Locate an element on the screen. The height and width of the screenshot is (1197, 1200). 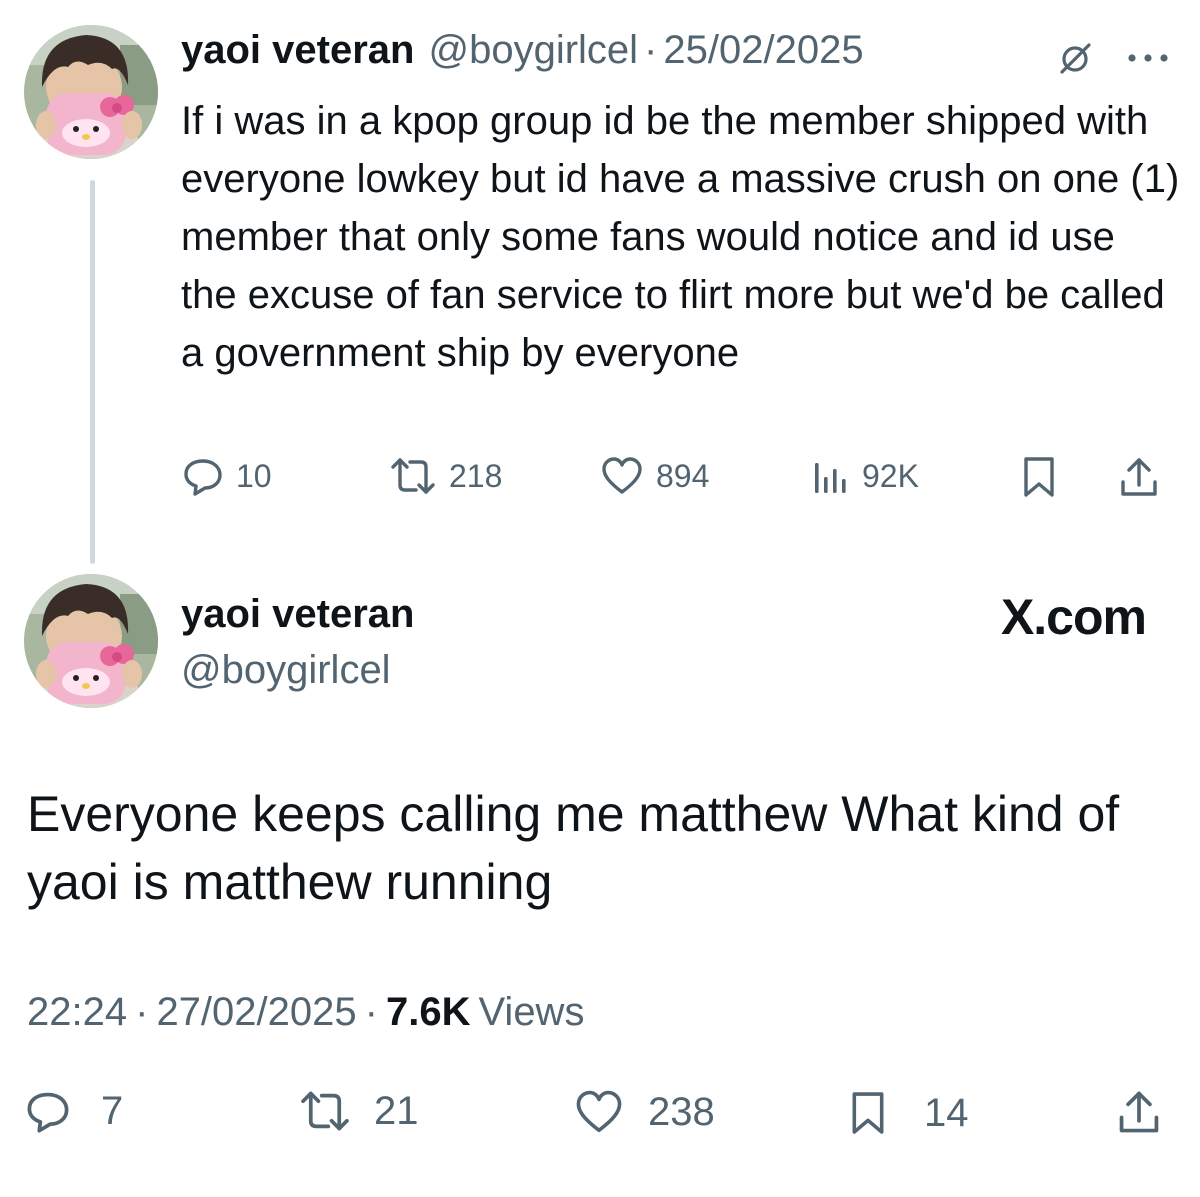
like-count: 894 is located at coordinates (683, 475).